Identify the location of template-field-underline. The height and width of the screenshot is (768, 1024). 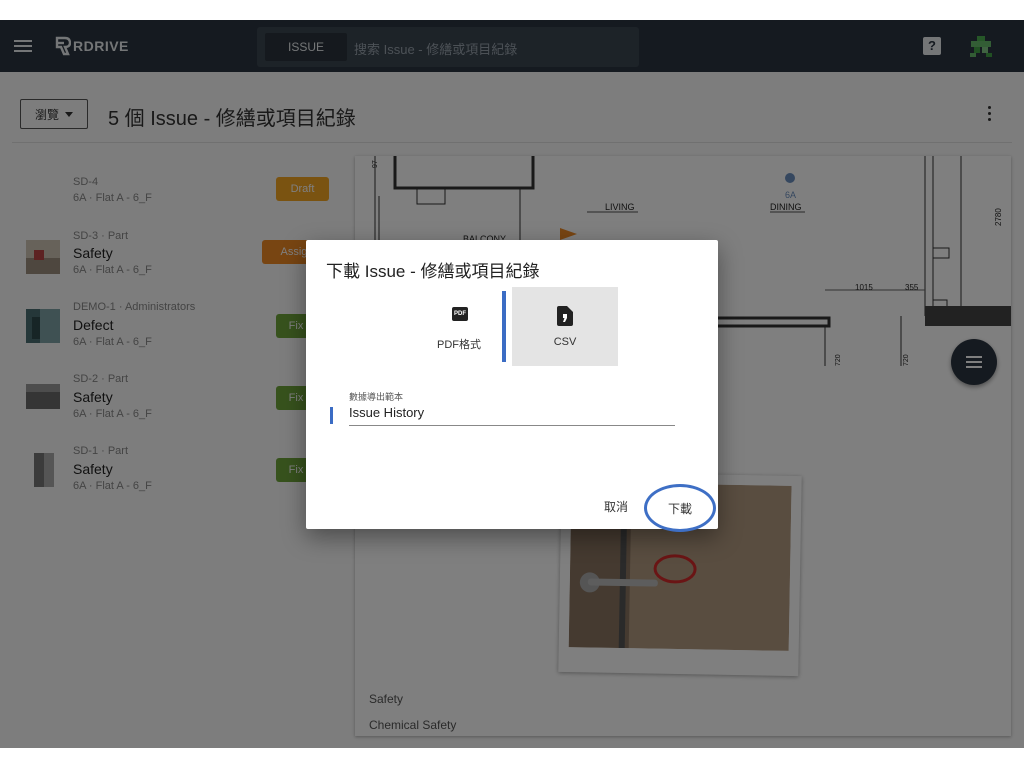
(512, 425).